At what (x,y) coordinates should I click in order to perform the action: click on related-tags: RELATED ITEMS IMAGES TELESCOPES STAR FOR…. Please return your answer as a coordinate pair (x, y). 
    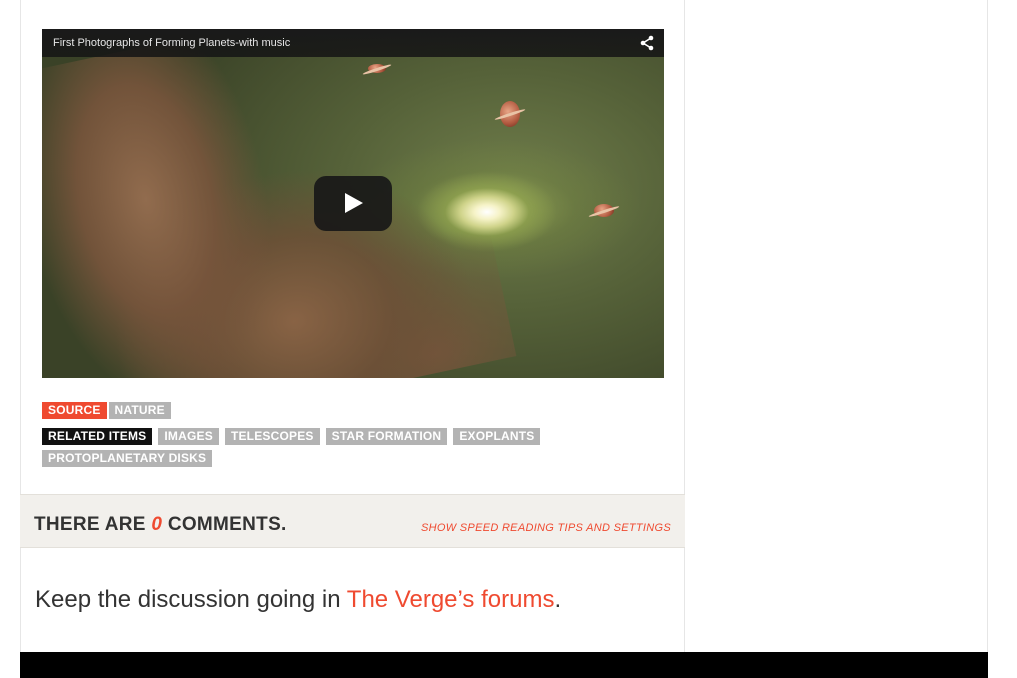
    Looking at the image, I should click on (291, 437).